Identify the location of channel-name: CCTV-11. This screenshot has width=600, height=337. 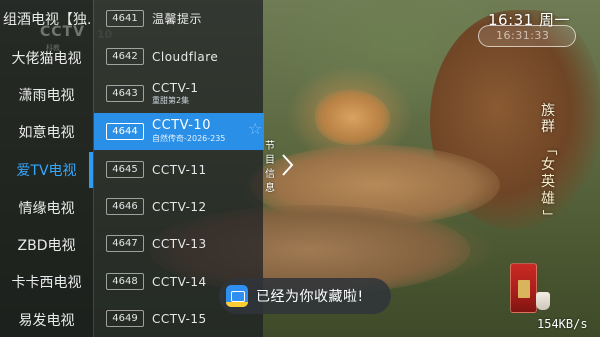
(179, 169).